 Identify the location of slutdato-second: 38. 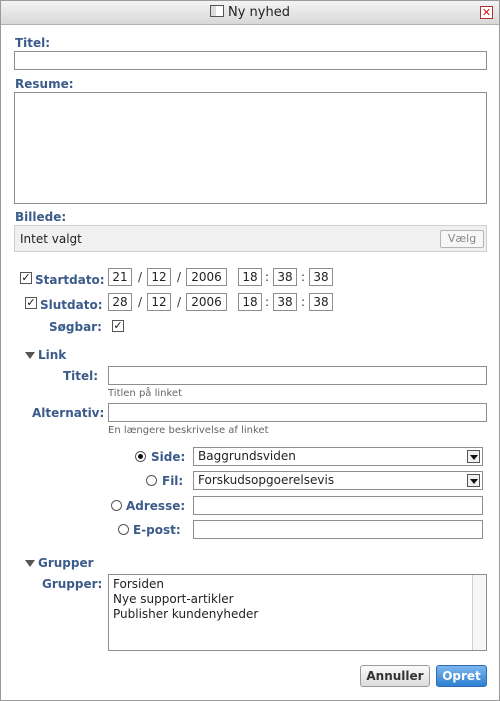
(321, 302).